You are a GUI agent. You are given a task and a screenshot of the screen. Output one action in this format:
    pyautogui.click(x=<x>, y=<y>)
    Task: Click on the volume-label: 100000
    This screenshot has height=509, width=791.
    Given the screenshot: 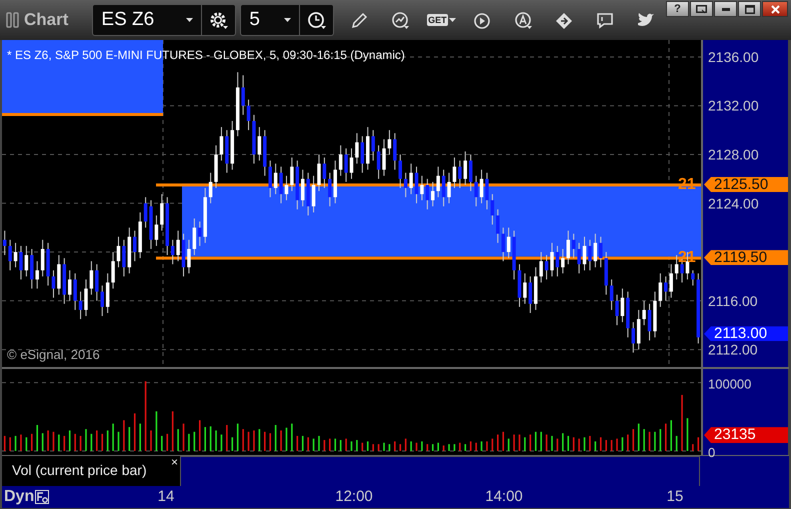 What is the action you would take?
    pyautogui.click(x=730, y=384)
    